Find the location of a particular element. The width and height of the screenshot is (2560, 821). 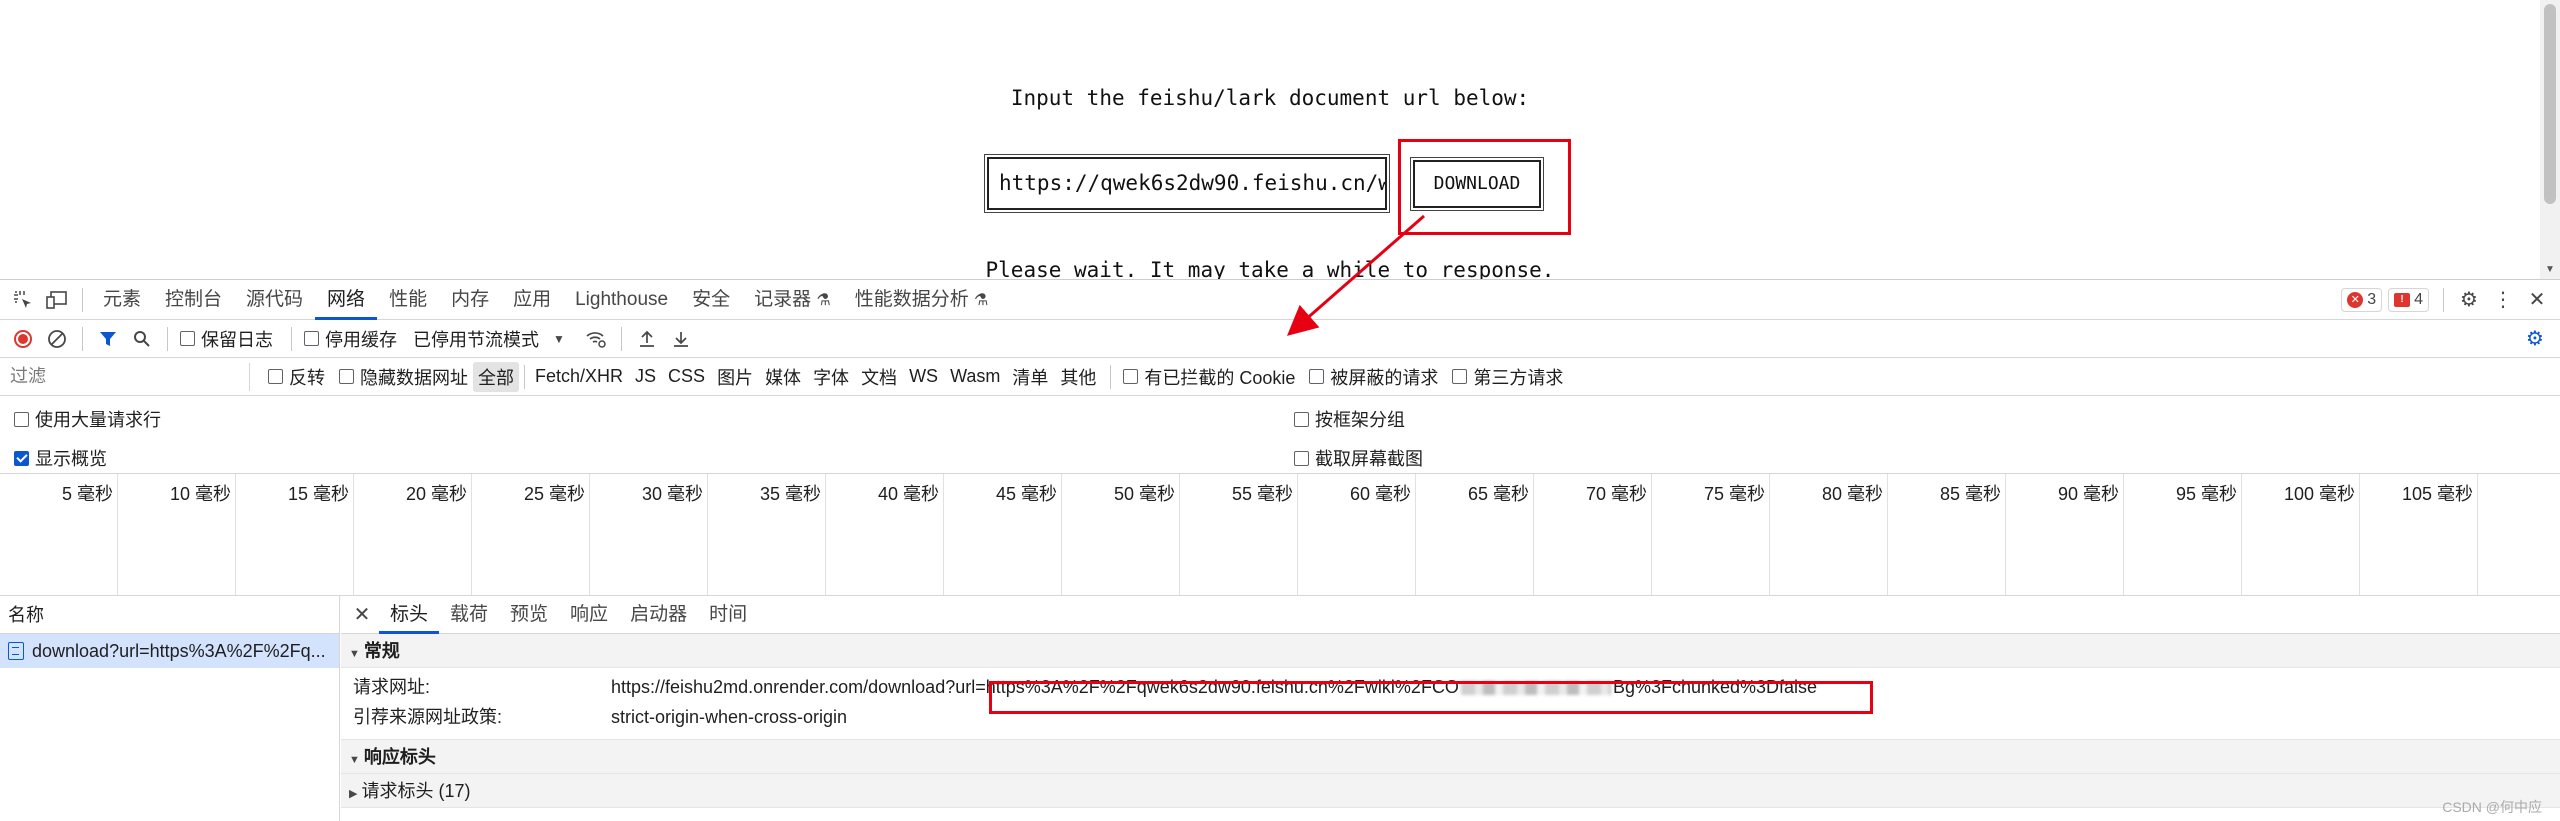

third-party-label: 第三方请求 is located at coordinates (1518, 377).